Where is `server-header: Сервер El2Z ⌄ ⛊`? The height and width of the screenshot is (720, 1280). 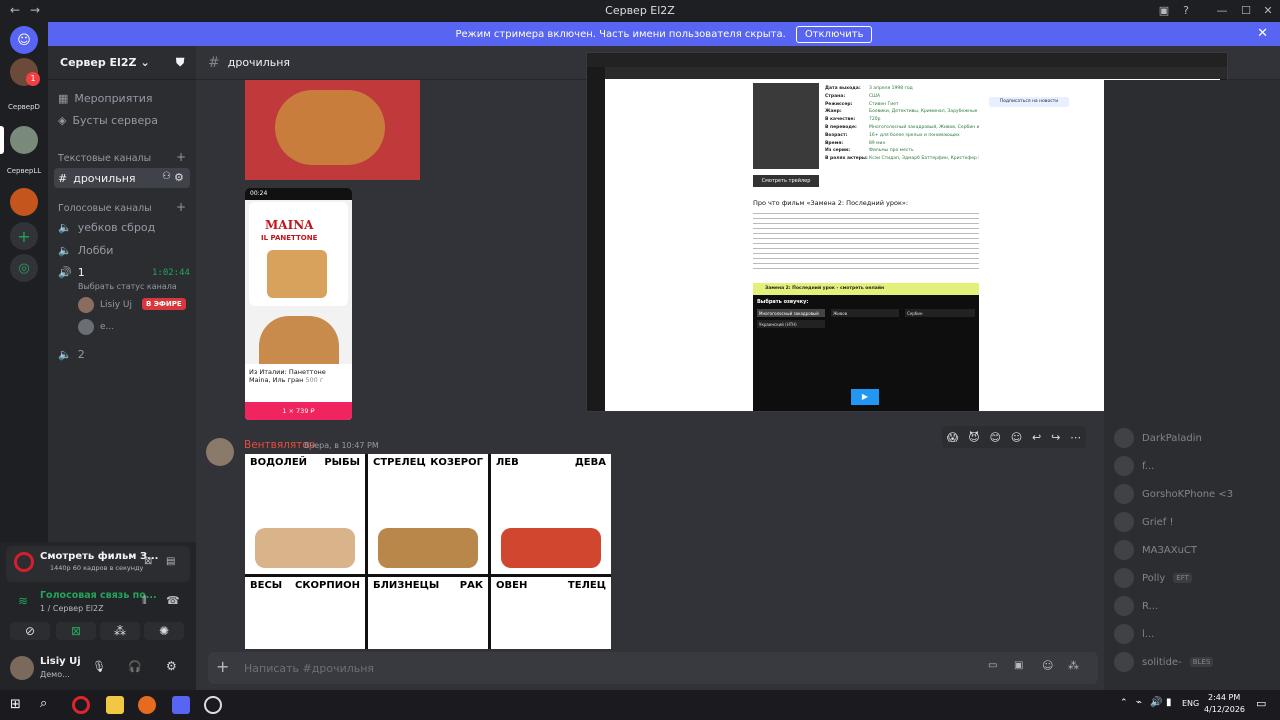
server-header: Сервер El2Z ⌄ ⛊ is located at coordinates (122, 63).